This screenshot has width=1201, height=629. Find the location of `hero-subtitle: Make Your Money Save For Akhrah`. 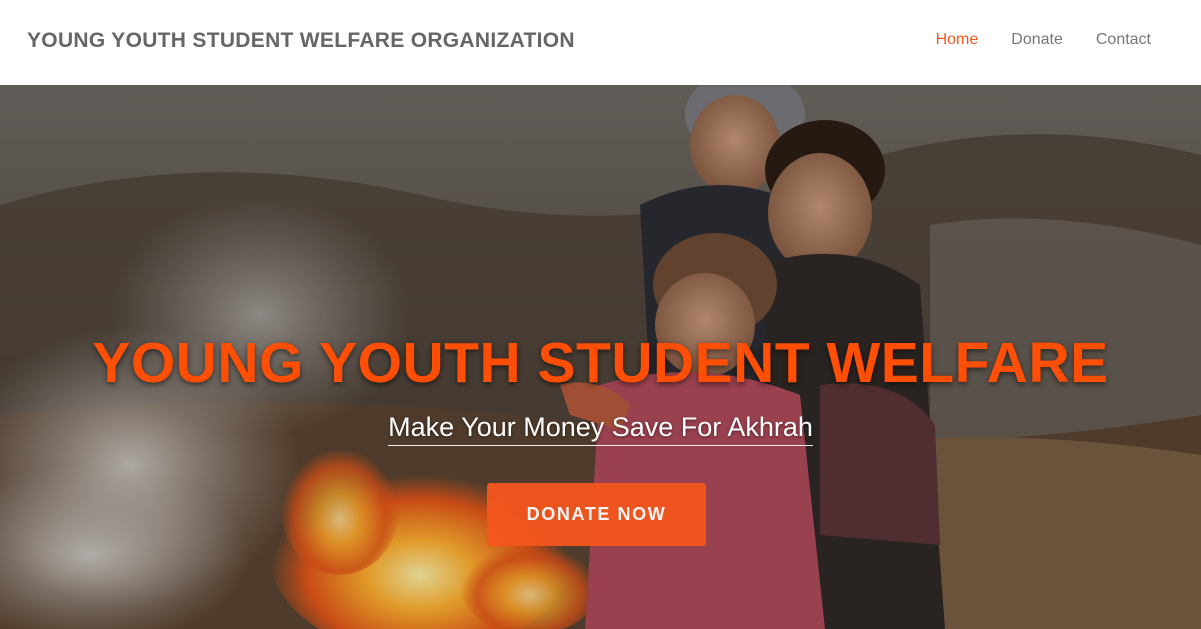

hero-subtitle: Make Your Money Save For Akhrah is located at coordinates (600, 429).